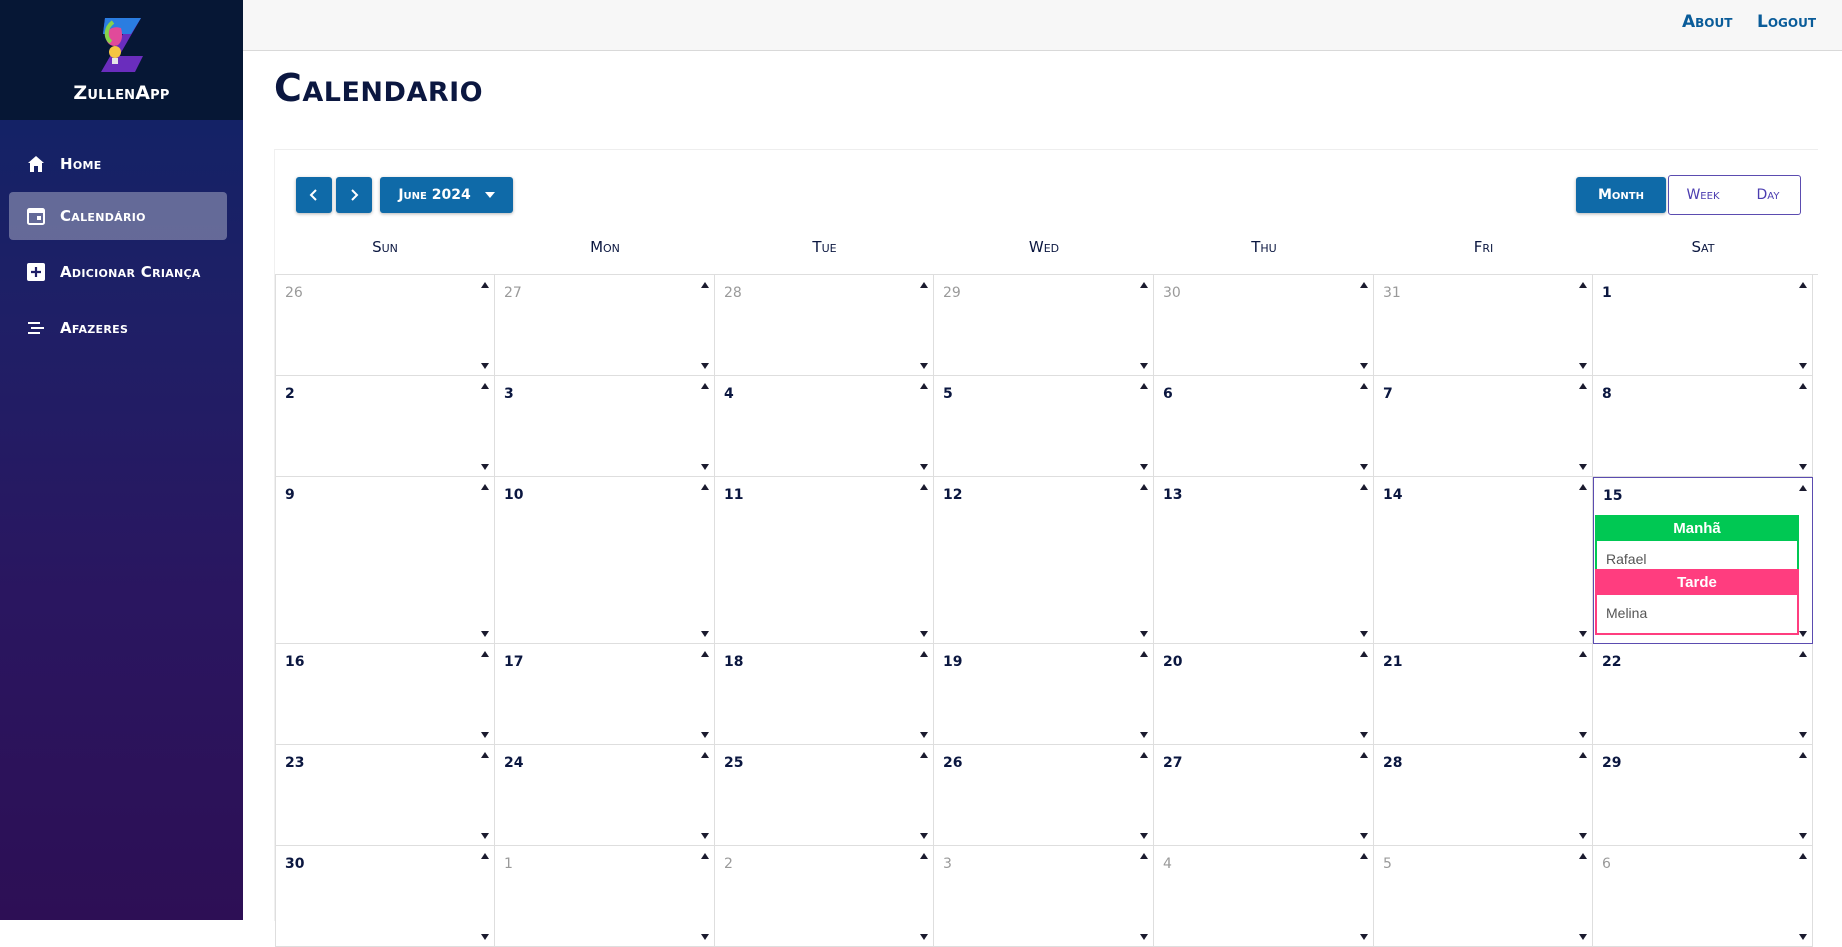 This screenshot has height=947, width=1842. Describe the element at coordinates (824, 795) in the screenshot. I see `day-cell: 25` at that location.